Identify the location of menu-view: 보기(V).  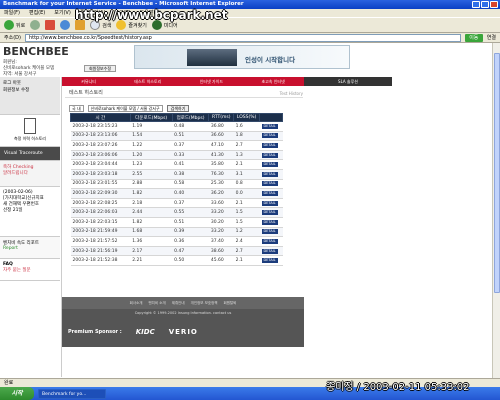
(62, 13).